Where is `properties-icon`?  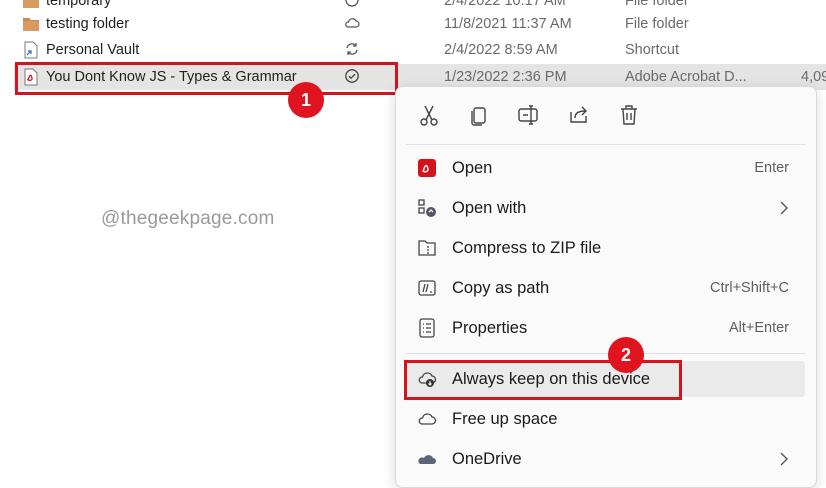 properties-icon is located at coordinates (427, 328).